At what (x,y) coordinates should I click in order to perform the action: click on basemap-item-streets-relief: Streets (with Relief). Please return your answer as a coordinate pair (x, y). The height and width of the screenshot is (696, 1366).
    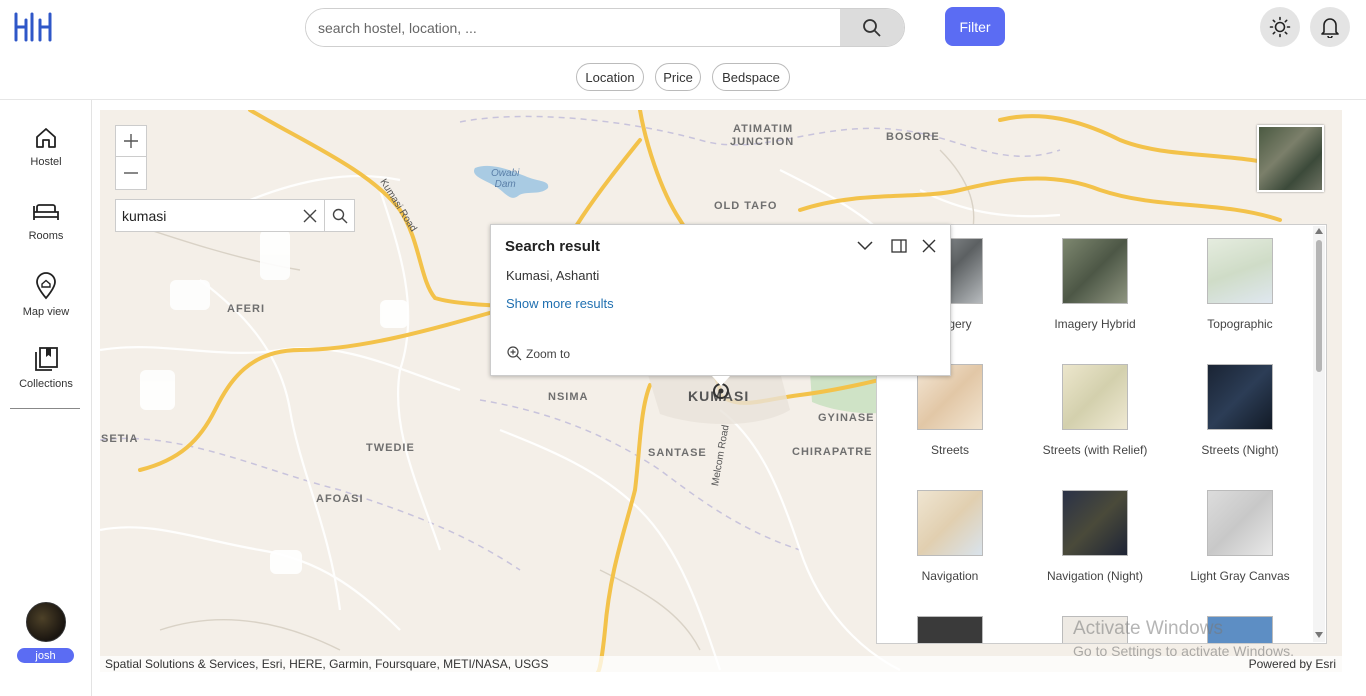
    Looking at the image, I should click on (1095, 410).